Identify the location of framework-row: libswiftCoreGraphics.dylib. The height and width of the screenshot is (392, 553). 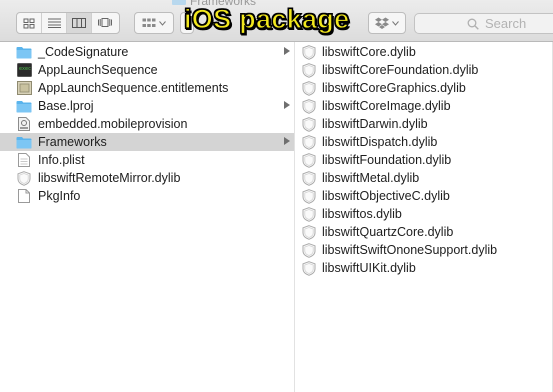
(423, 88).